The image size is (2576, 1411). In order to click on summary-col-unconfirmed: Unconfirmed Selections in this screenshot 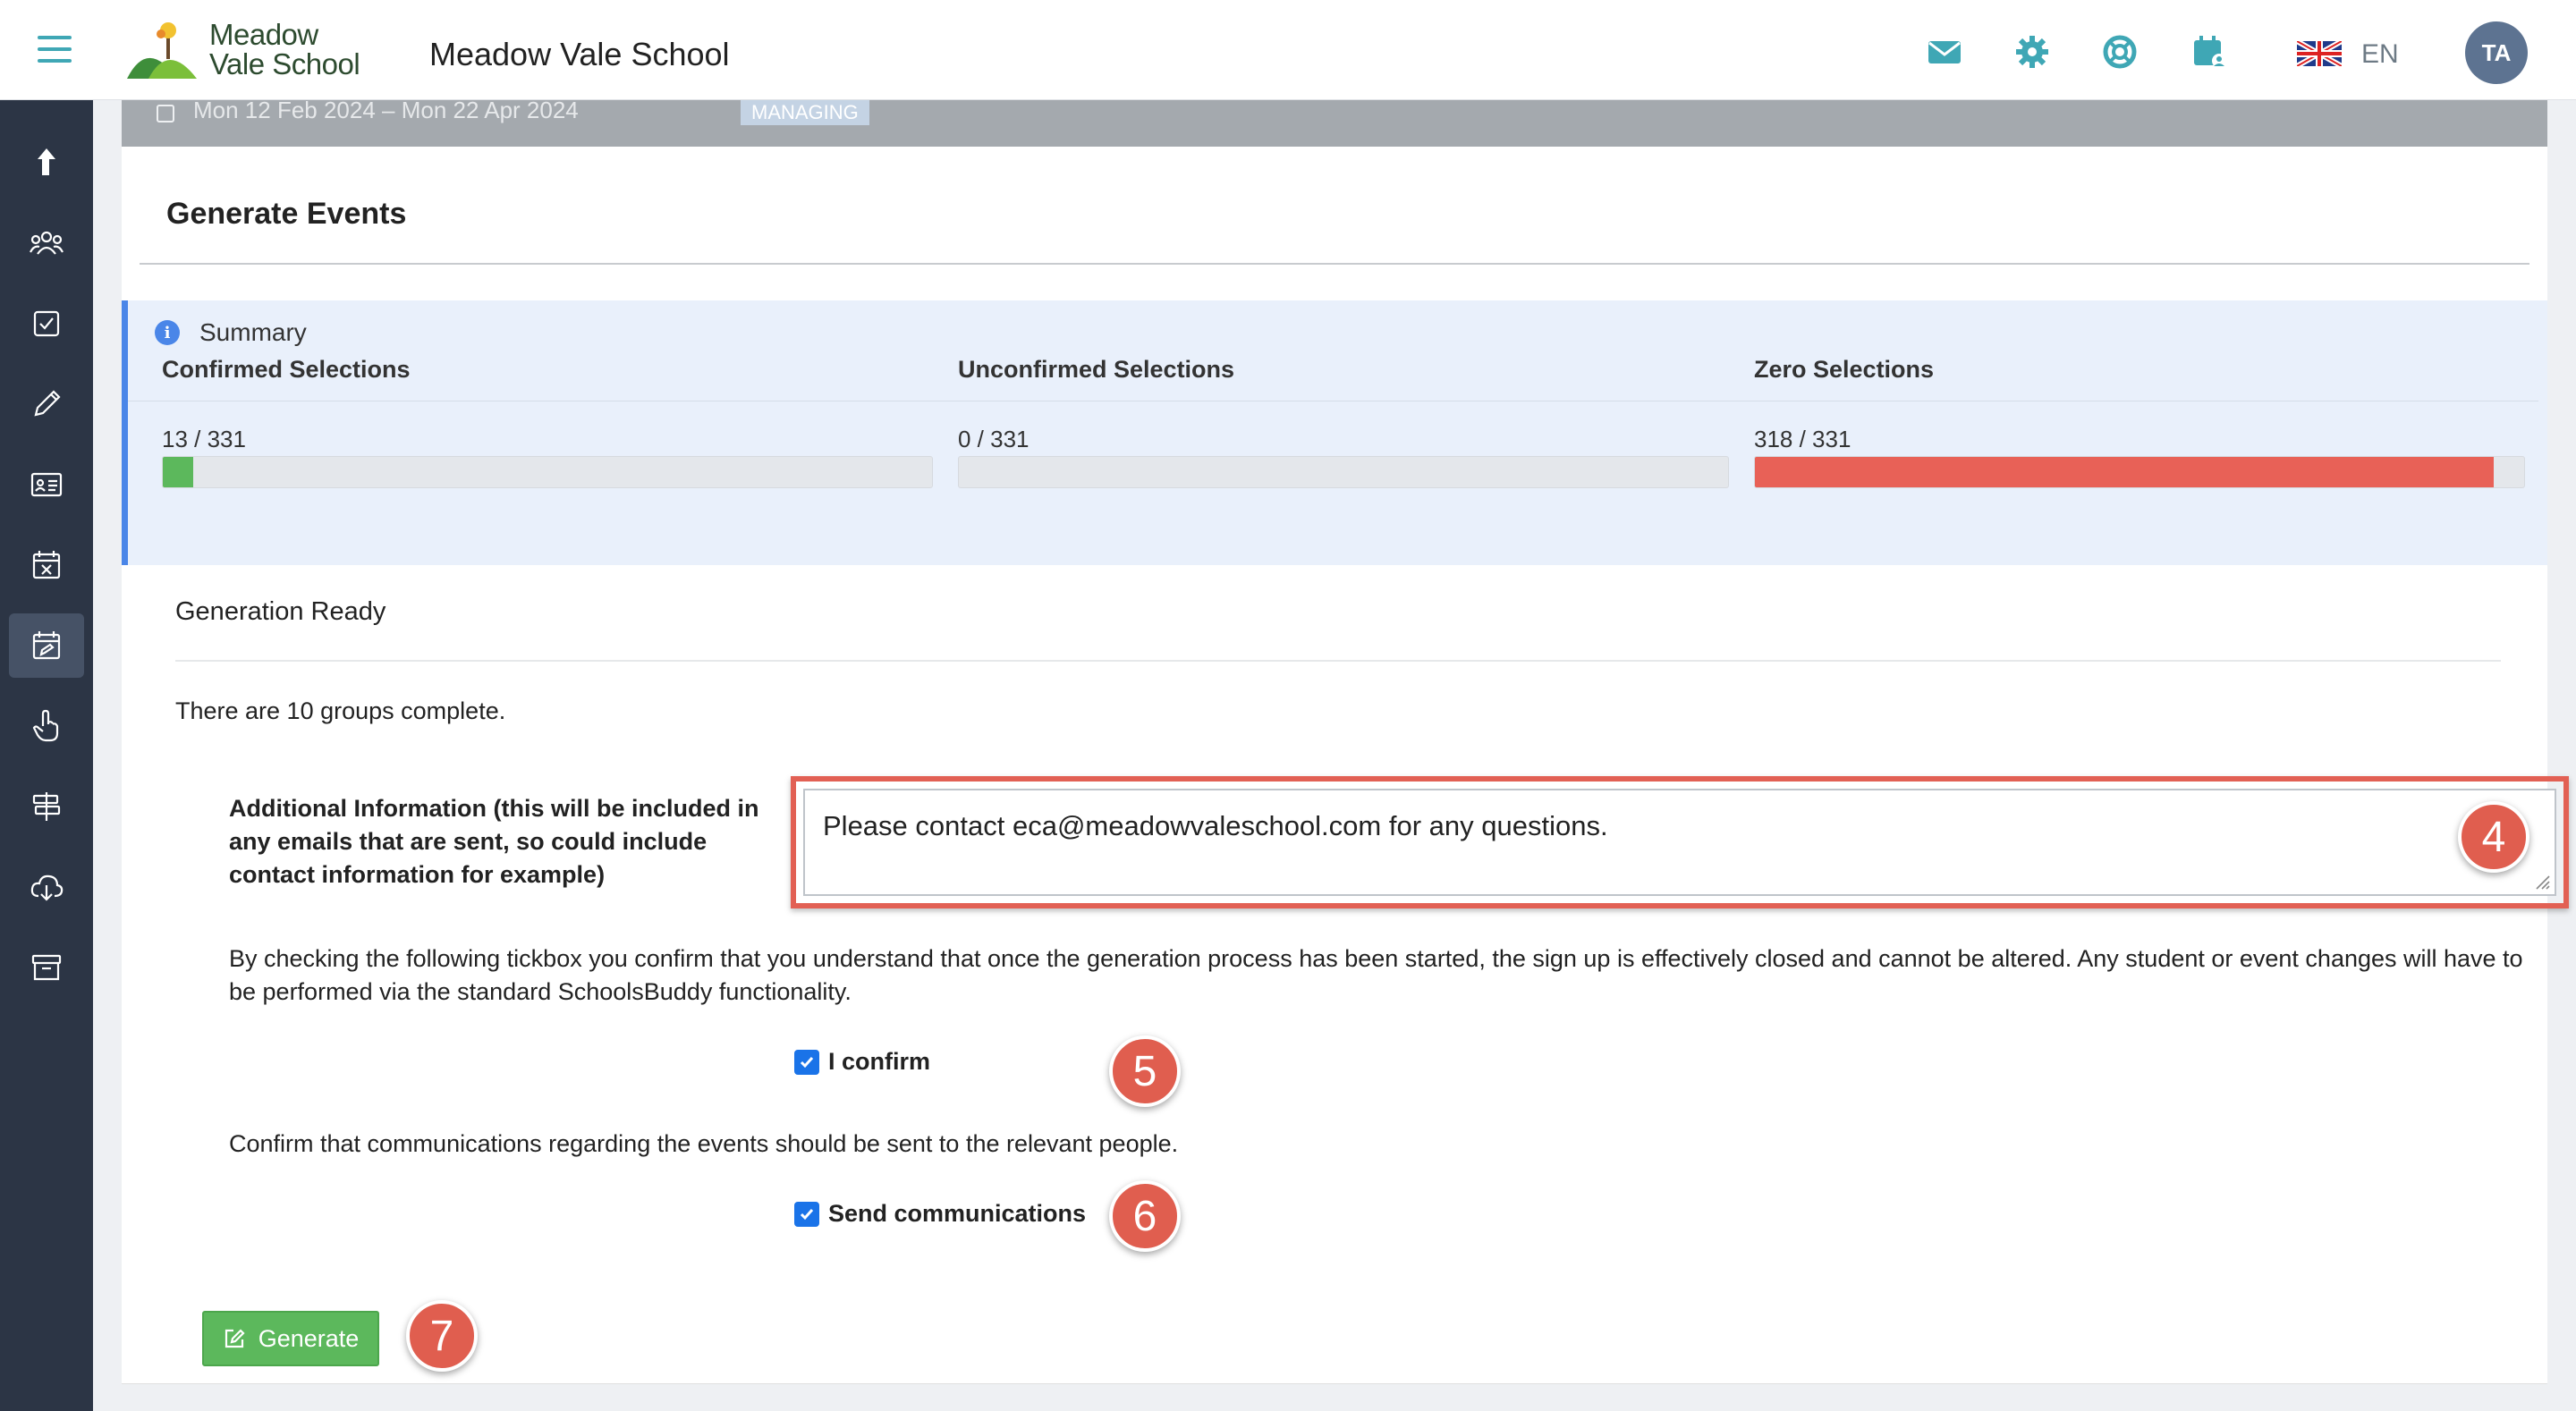, I will do `click(1347, 370)`.